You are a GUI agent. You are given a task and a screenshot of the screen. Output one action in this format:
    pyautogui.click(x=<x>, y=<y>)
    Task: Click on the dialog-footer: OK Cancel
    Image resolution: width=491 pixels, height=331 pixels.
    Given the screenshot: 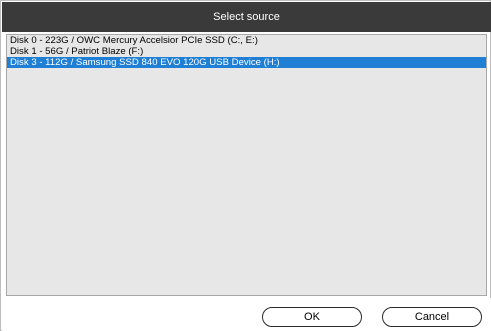 What is the action you would take?
    pyautogui.click(x=246, y=314)
    